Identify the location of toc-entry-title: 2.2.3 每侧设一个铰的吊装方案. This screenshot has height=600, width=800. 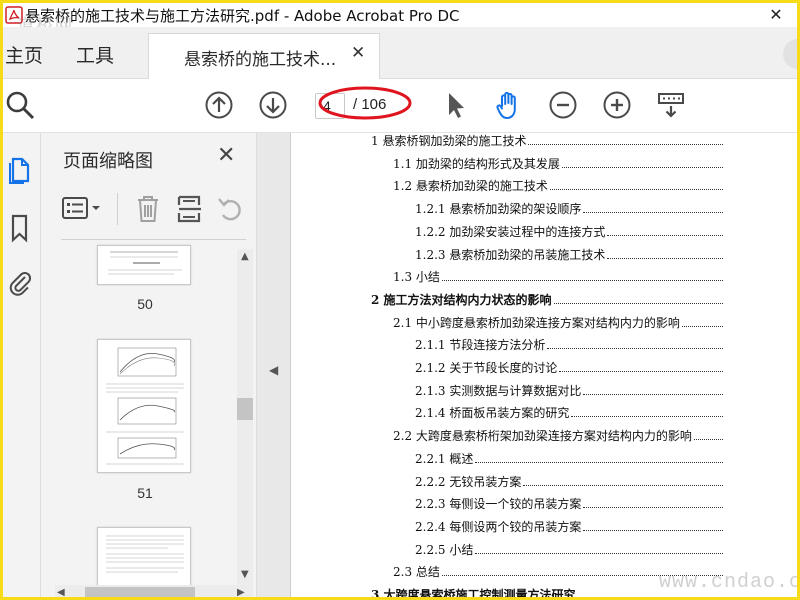
(498, 504).